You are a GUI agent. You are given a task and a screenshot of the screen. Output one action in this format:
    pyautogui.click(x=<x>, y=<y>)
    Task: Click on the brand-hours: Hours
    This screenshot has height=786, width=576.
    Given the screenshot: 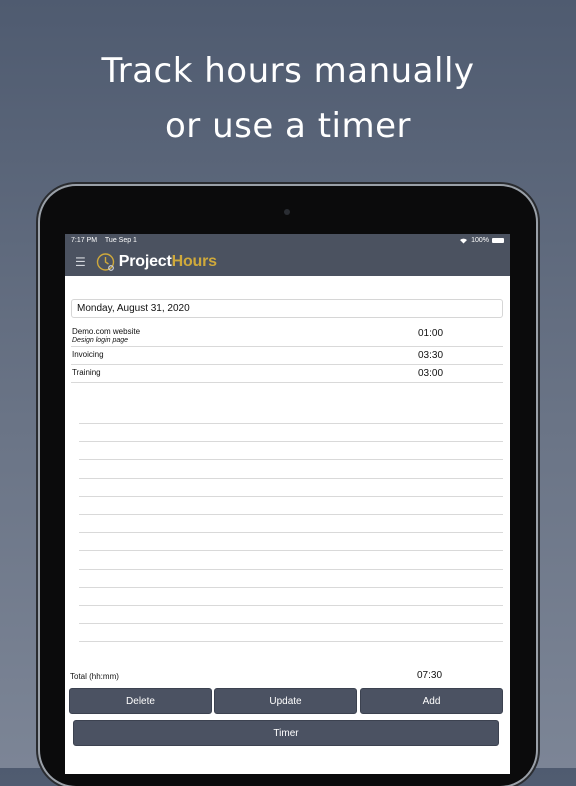 What is the action you would take?
    pyautogui.click(x=194, y=261)
    